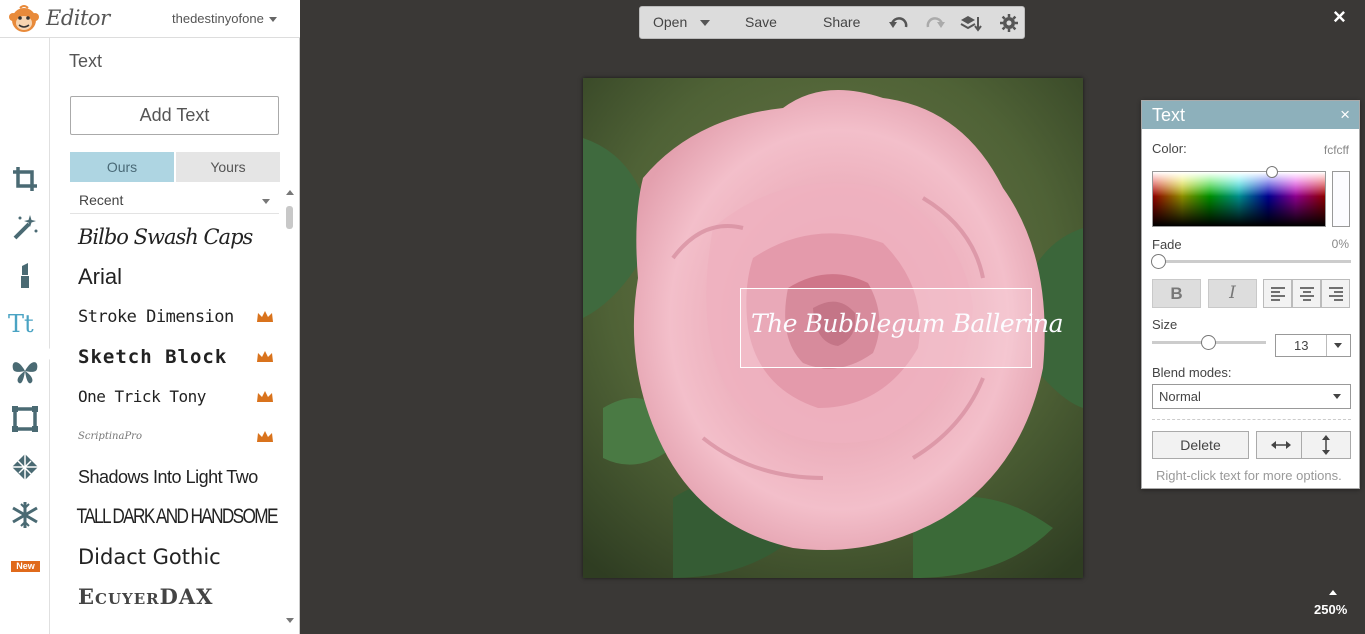 The width and height of the screenshot is (1365, 634). What do you see at coordinates (1200, 445) in the screenshot?
I see `delete-text-button: Delete` at bounding box center [1200, 445].